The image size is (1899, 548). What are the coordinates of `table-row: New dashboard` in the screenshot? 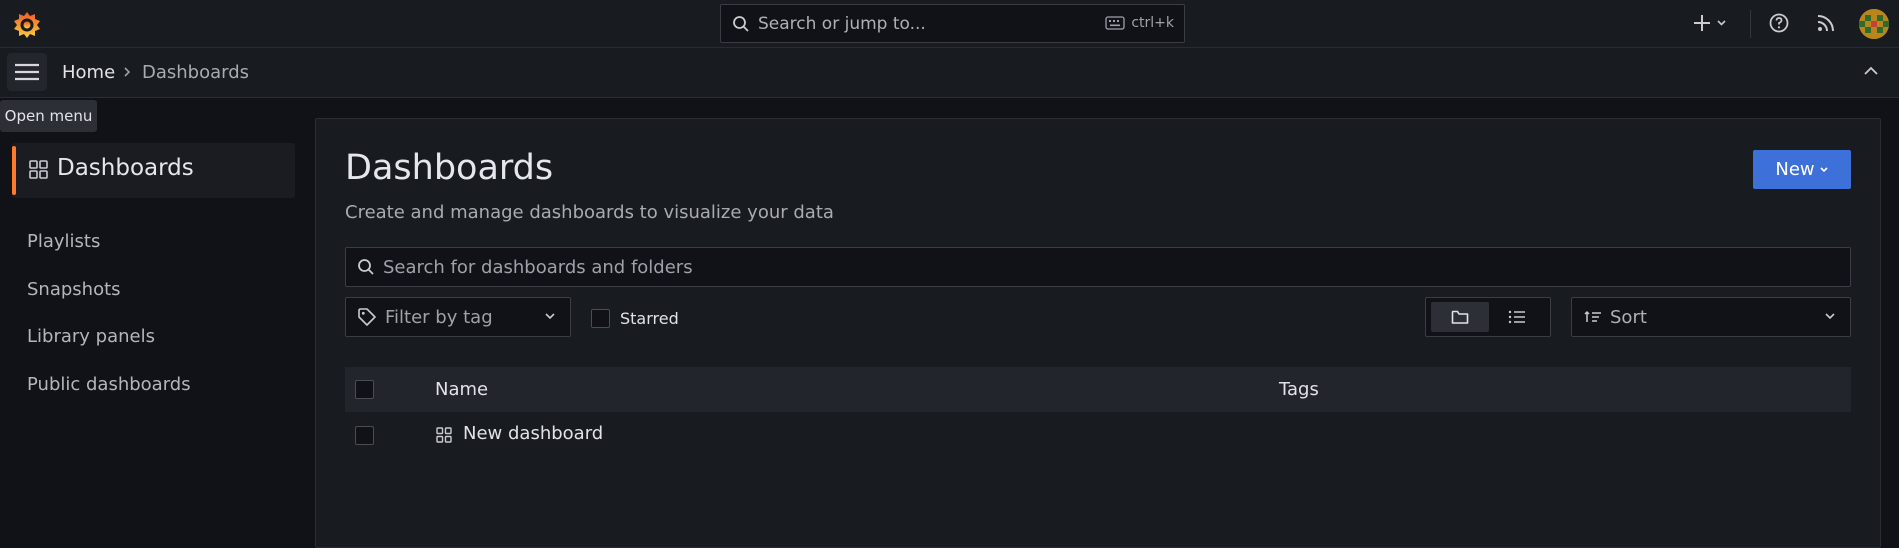 It's located at (1098, 436).